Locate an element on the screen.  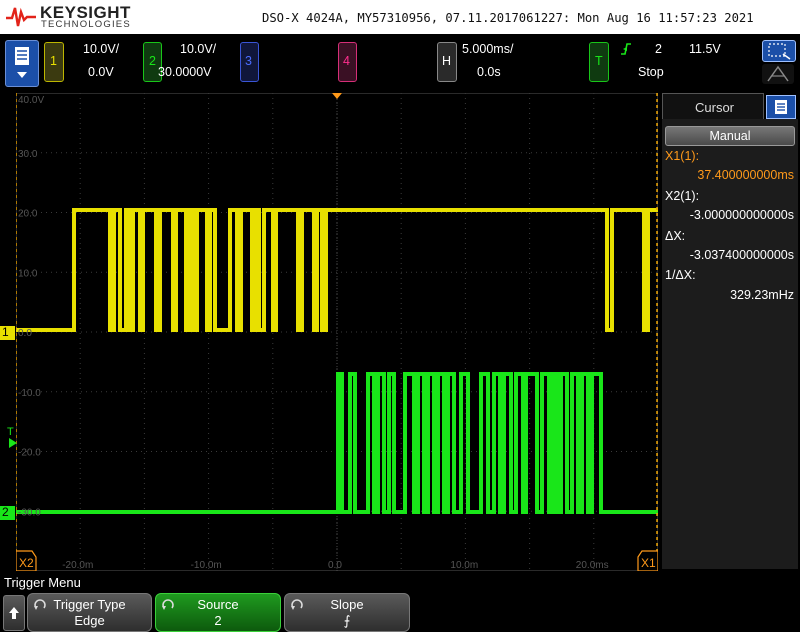
trigger-source: 2 is located at coordinates (658, 49).